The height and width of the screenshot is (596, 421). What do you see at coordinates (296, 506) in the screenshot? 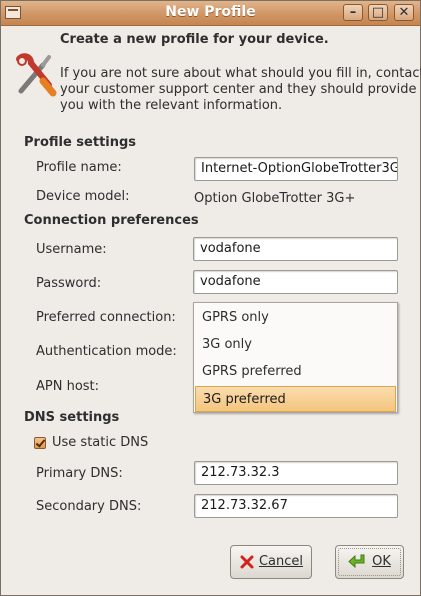
I see `secondary-dns-field: 212.73.32.67` at bounding box center [296, 506].